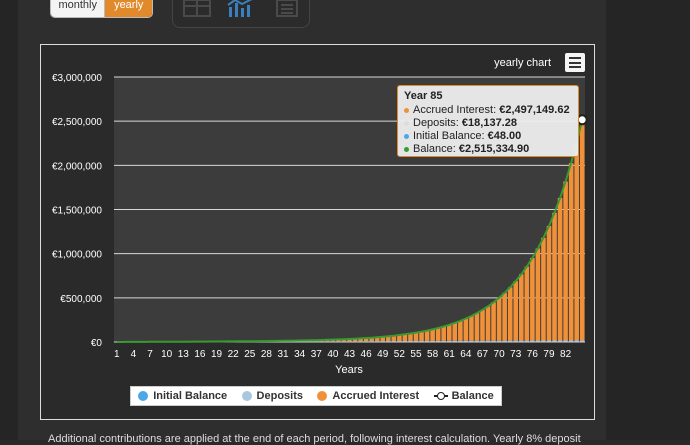 Image resolution: width=690 pixels, height=445 pixels. What do you see at coordinates (272, 396) in the screenshot?
I see `legend-deposits: Deposits` at bounding box center [272, 396].